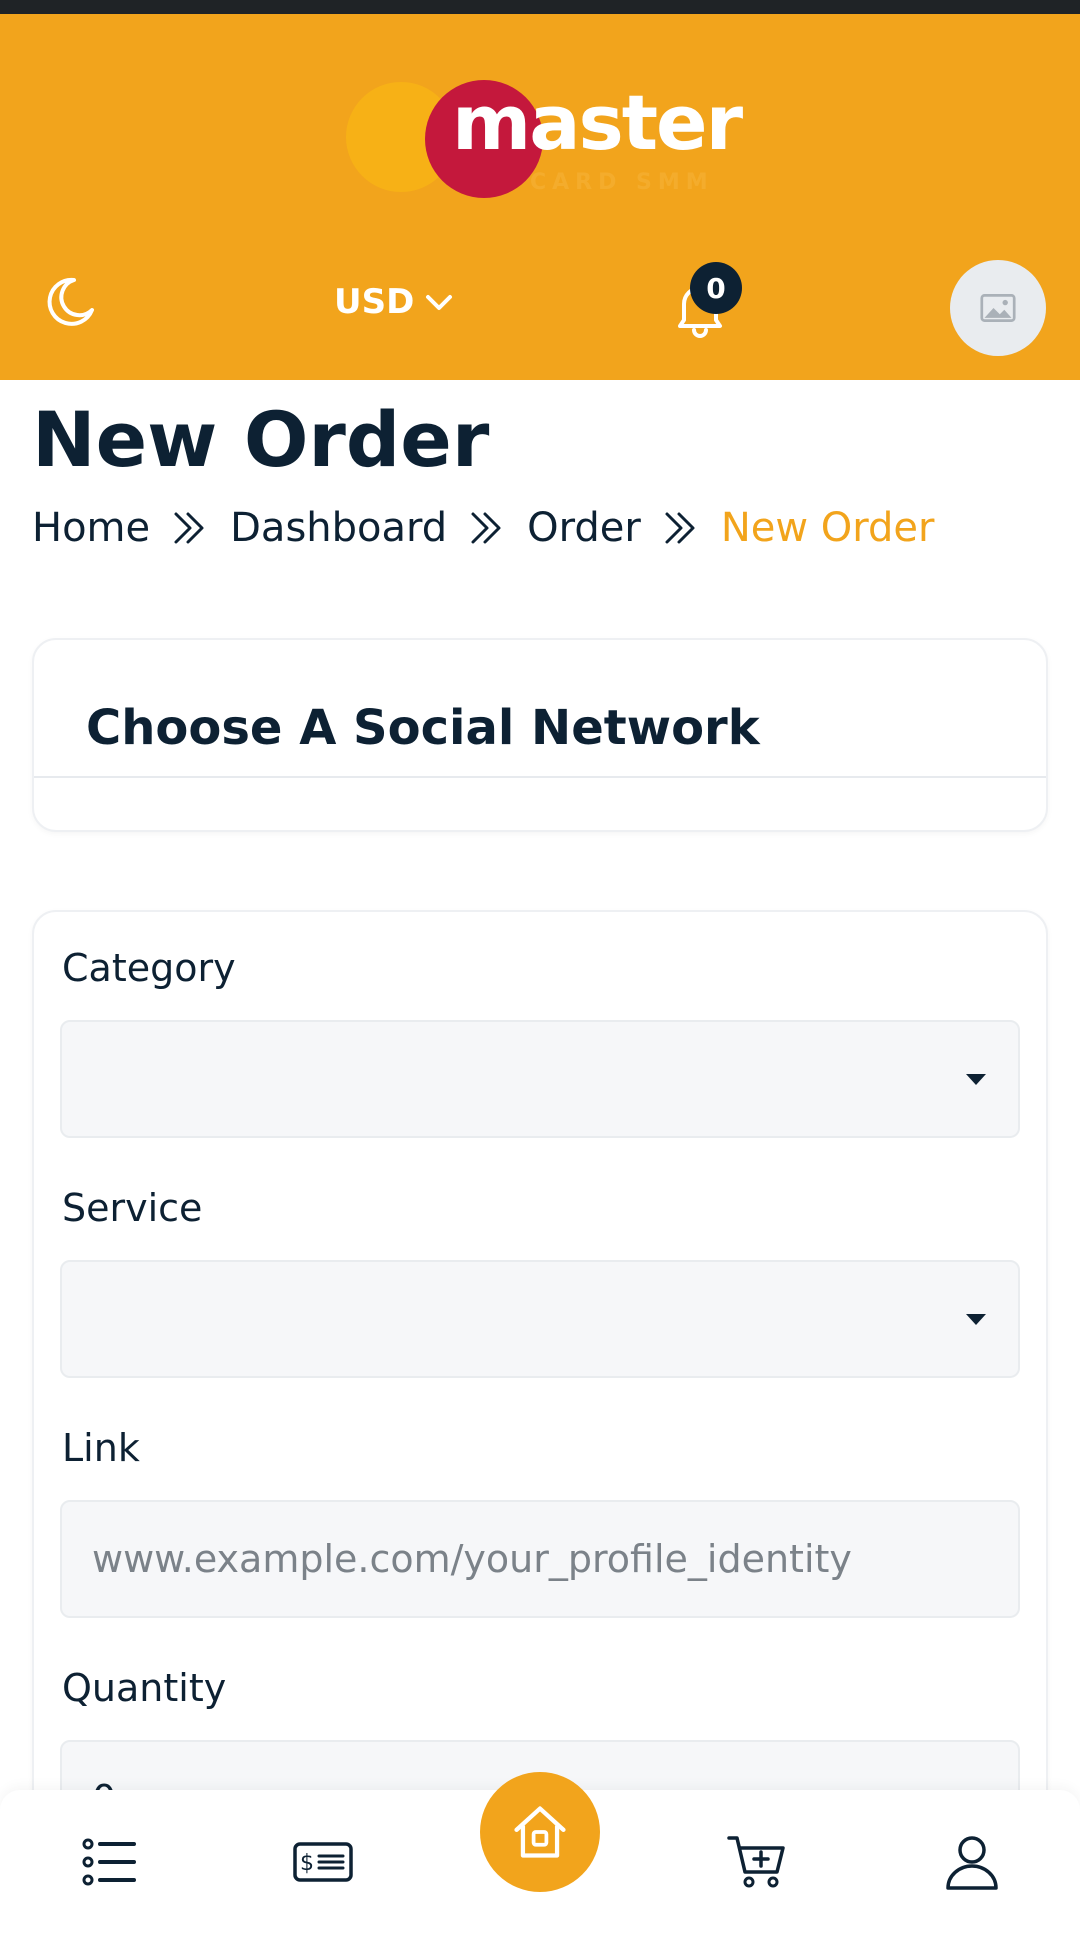 Image resolution: width=1080 pixels, height=1934 pixels. I want to click on brand-logo: master CARD SMM, so click(541, 132).